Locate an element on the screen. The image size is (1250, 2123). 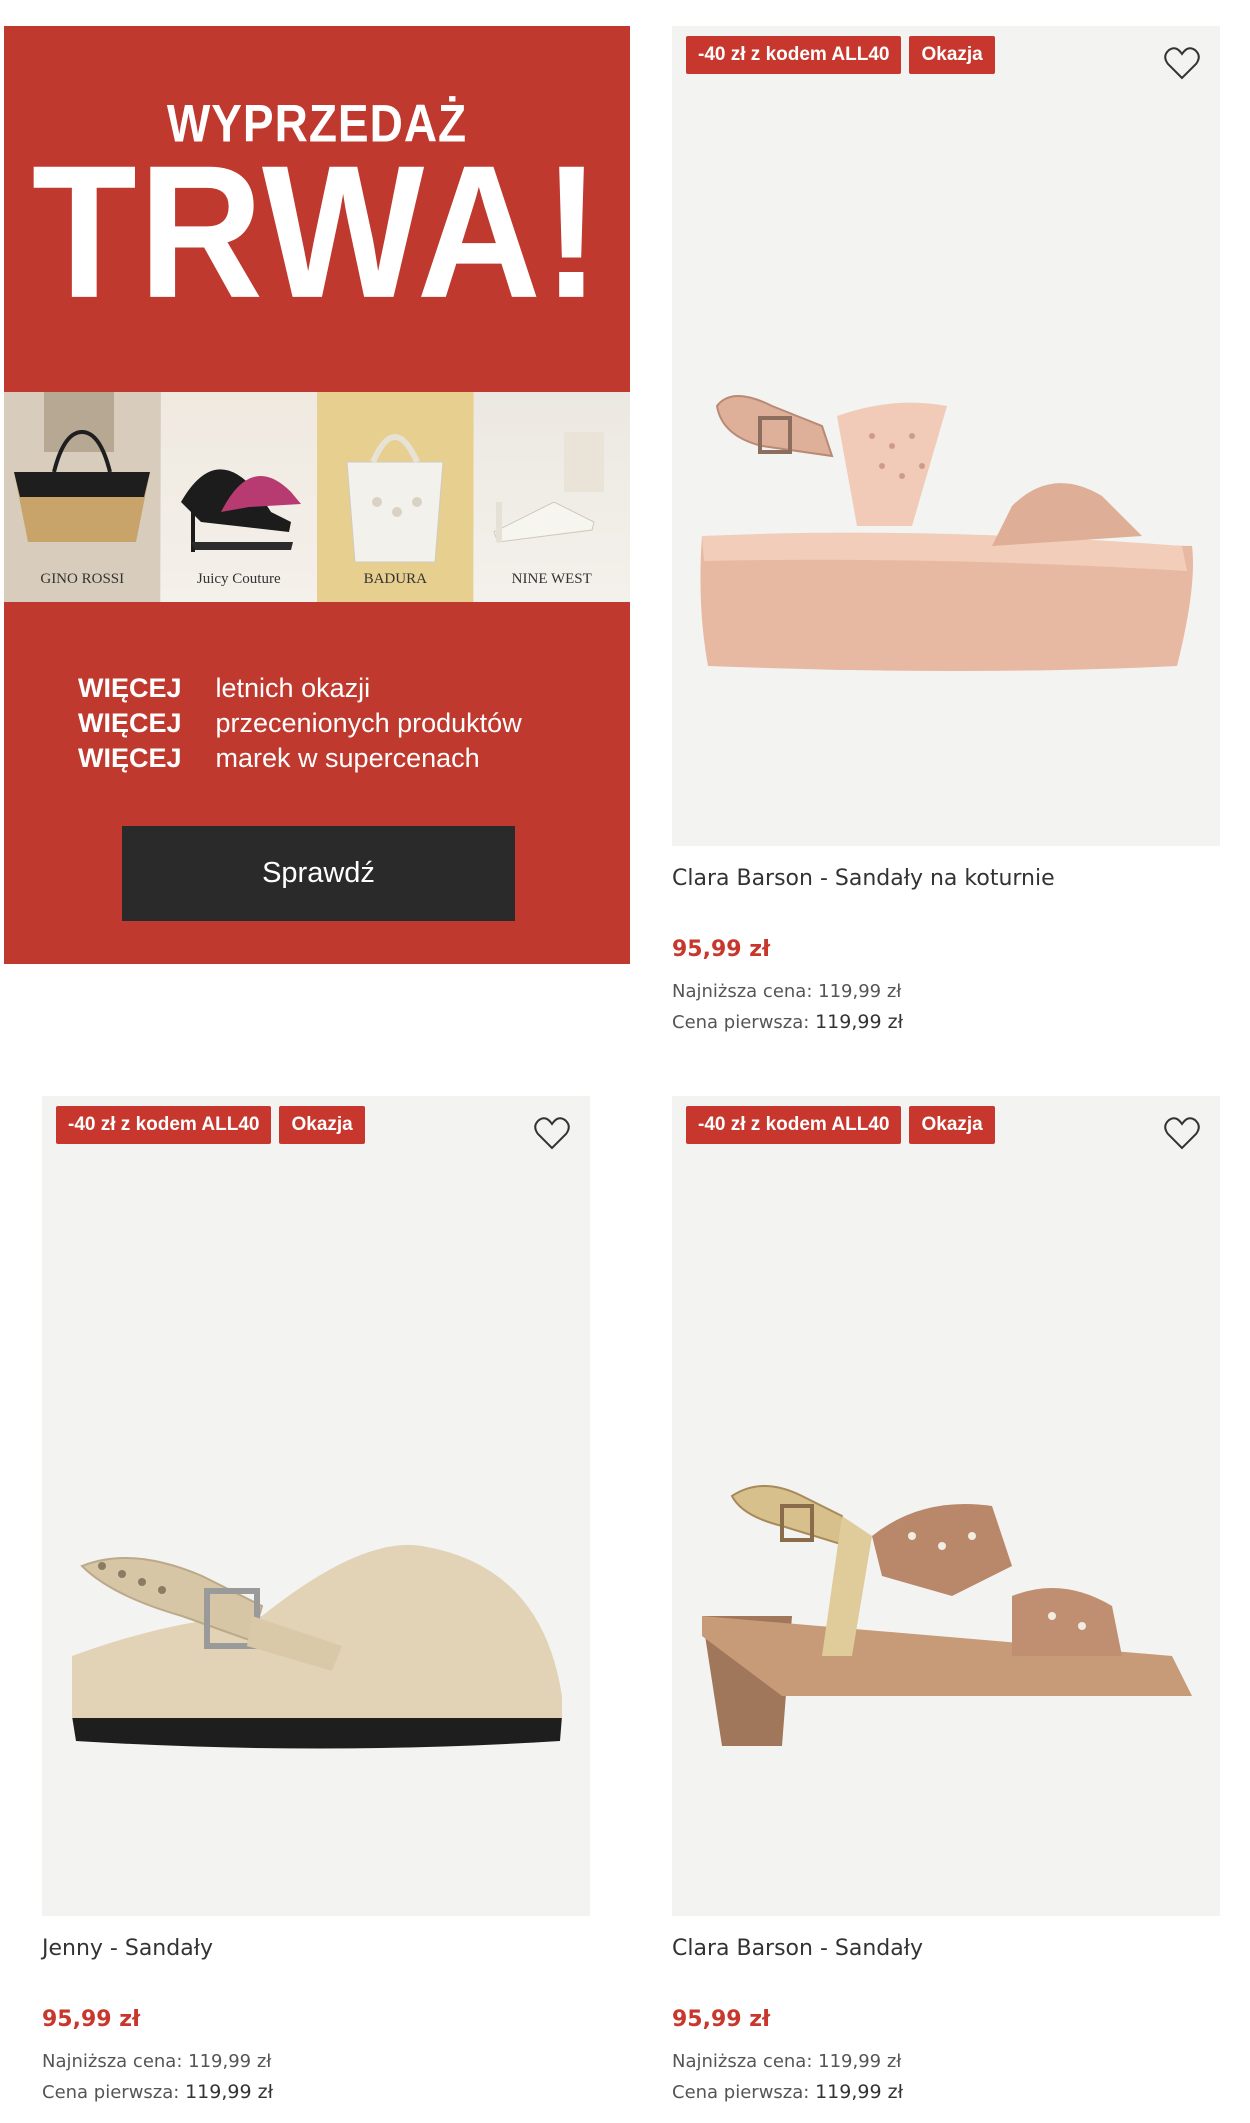
product-title: Clara Barson - Sandały na koturnie is located at coordinates (946, 878).